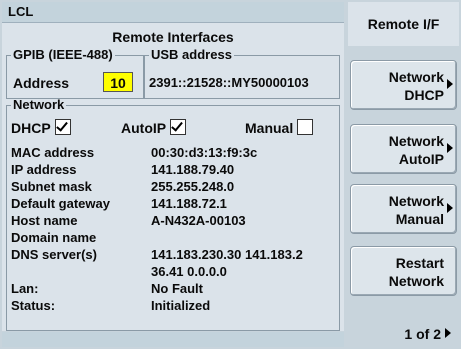 Image resolution: width=461 pixels, height=349 pixels. Describe the element at coordinates (173, 339) in the screenshot. I see `status-strip` at that location.